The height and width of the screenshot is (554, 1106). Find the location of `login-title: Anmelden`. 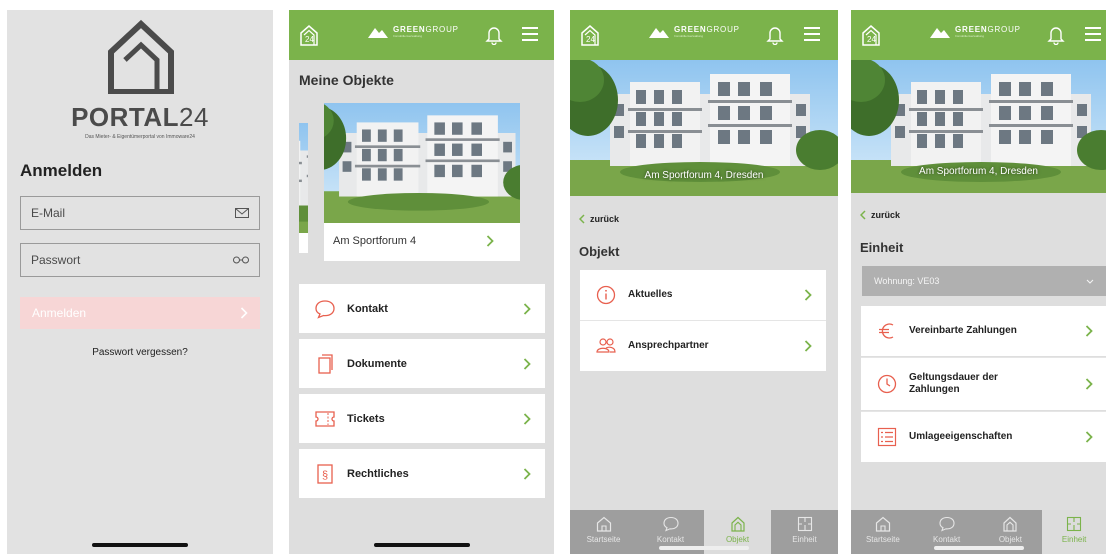

login-title: Anmelden is located at coordinates (61, 170).